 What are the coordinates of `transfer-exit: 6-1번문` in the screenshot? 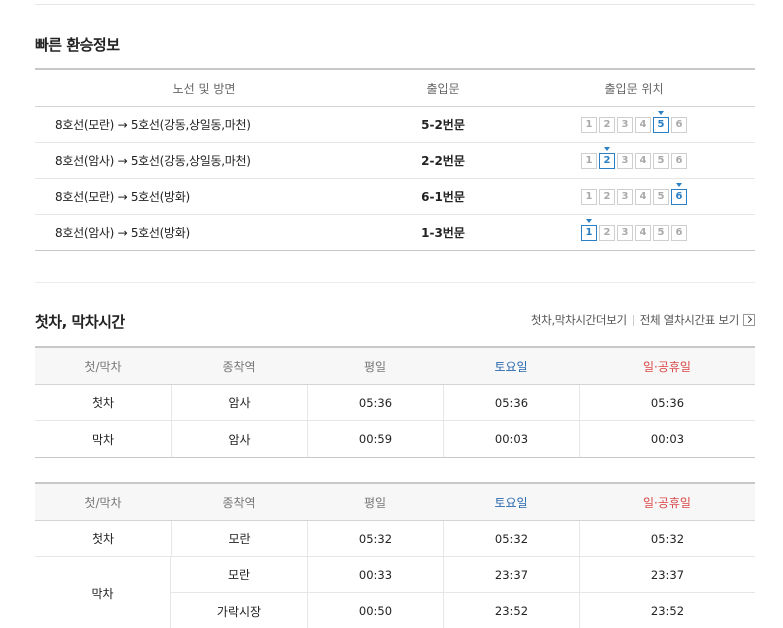 It's located at (443, 197).